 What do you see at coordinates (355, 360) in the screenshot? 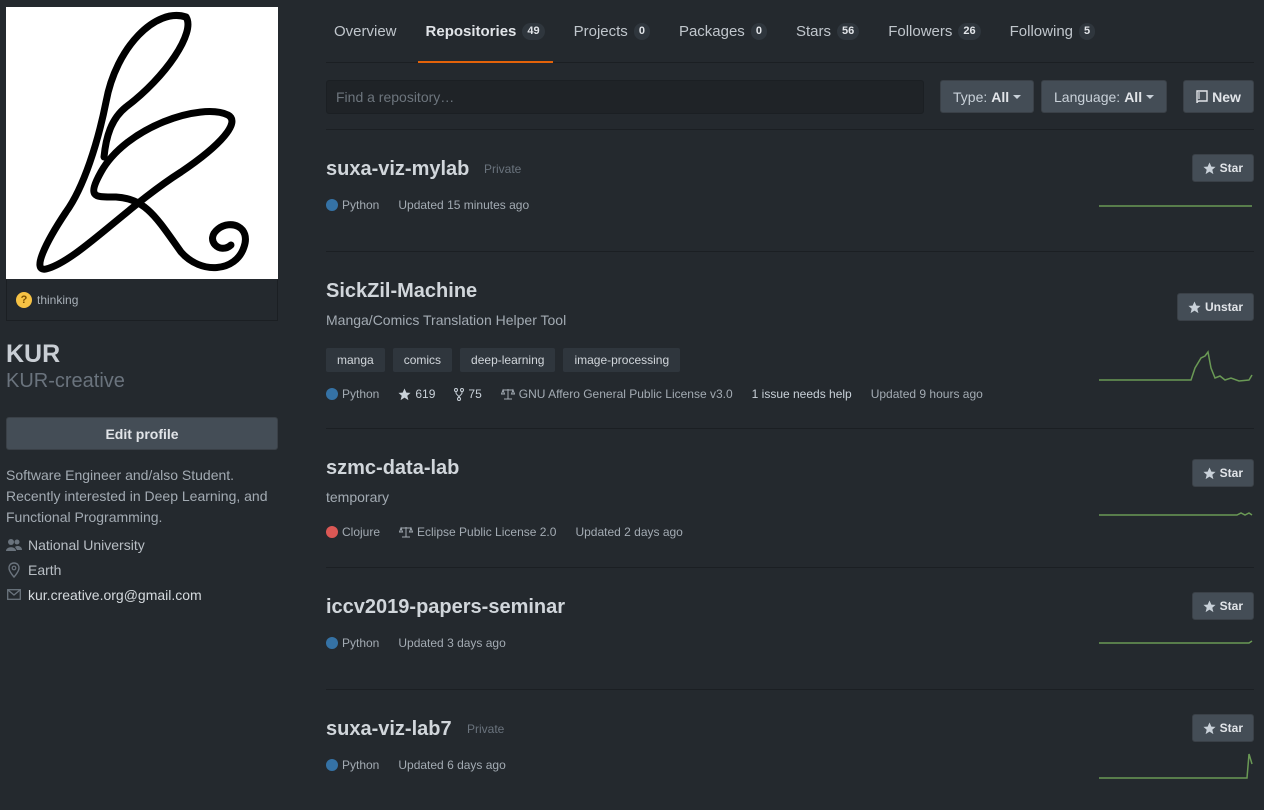
I see `topic-tag: manga` at bounding box center [355, 360].